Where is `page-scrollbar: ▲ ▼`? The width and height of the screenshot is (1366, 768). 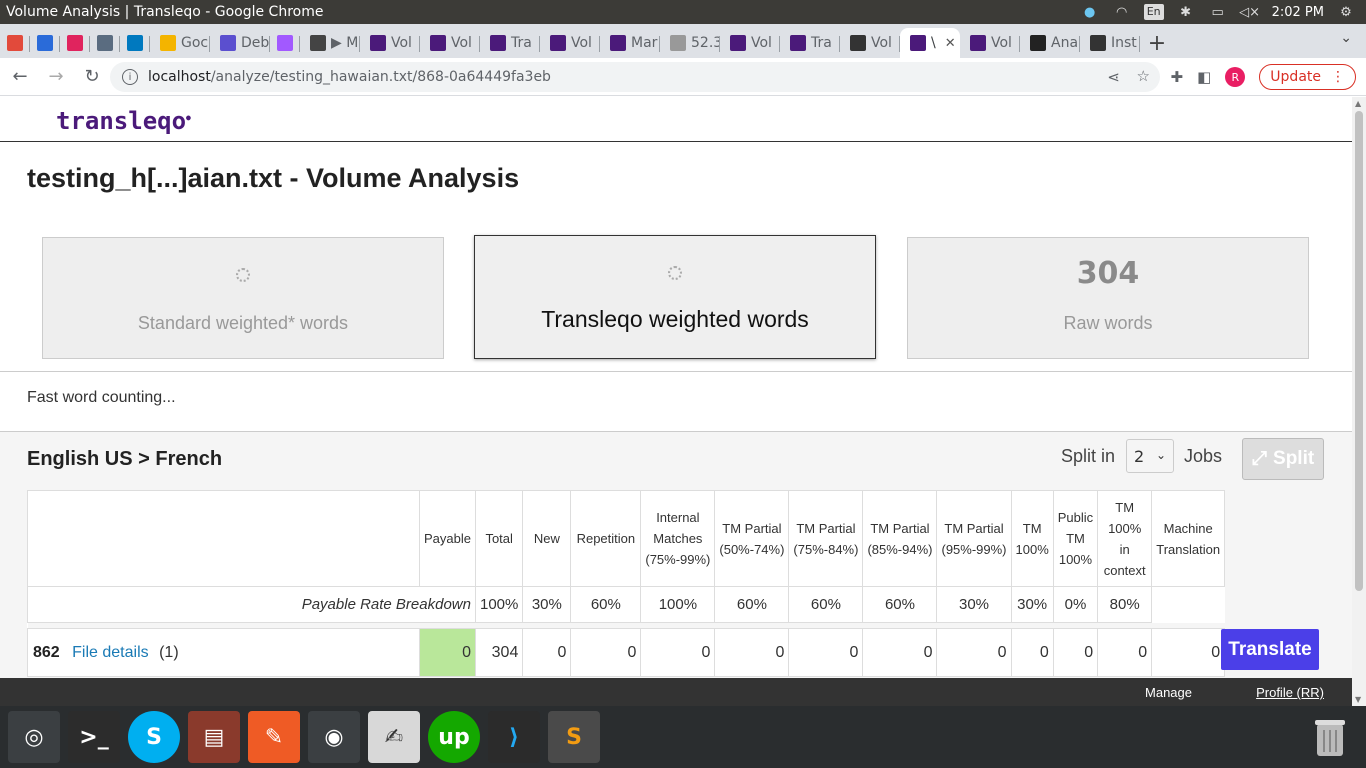 page-scrollbar: ▲ ▼ is located at coordinates (1359, 401).